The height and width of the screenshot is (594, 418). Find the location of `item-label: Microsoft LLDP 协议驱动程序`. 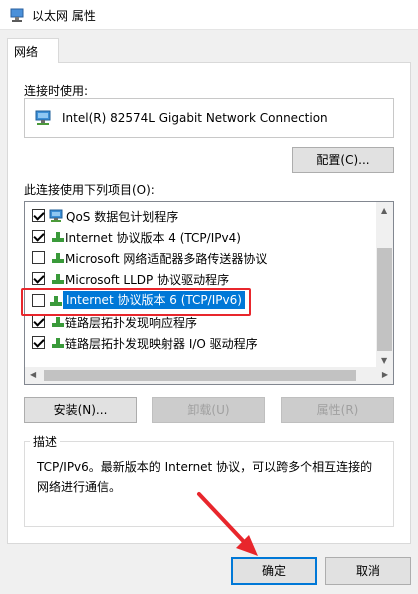

item-label: Microsoft LLDP 协议驱动程序 is located at coordinates (147, 280).